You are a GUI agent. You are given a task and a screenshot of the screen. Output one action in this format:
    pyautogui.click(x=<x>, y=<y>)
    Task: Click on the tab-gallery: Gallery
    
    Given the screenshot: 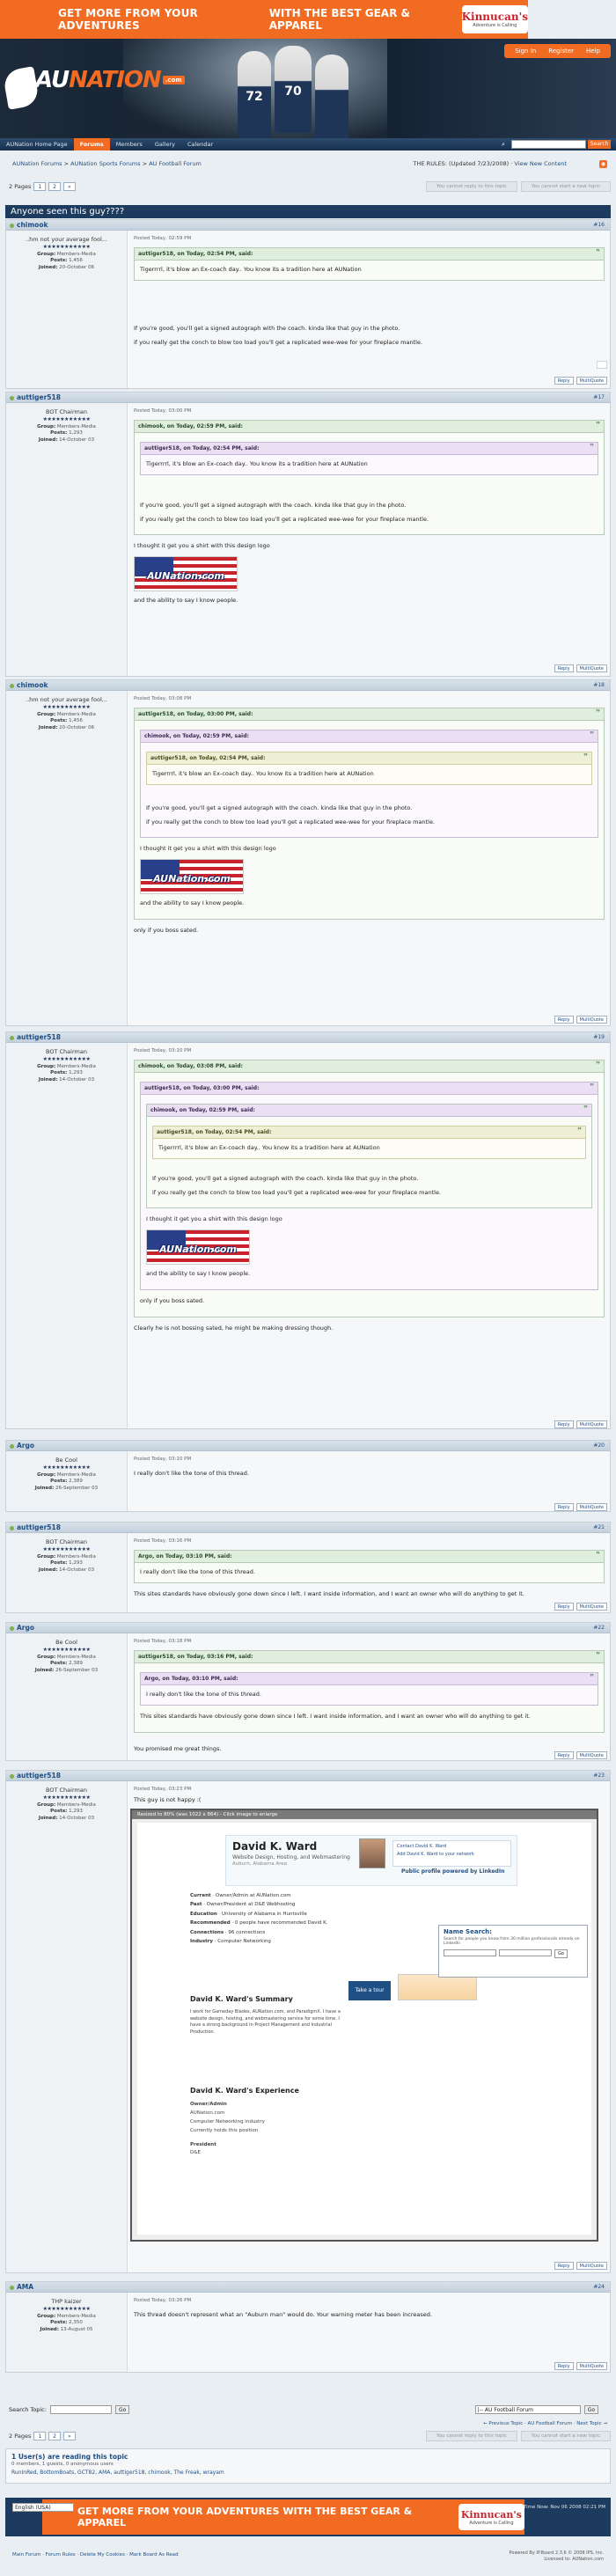 What is the action you would take?
    pyautogui.click(x=165, y=144)
    